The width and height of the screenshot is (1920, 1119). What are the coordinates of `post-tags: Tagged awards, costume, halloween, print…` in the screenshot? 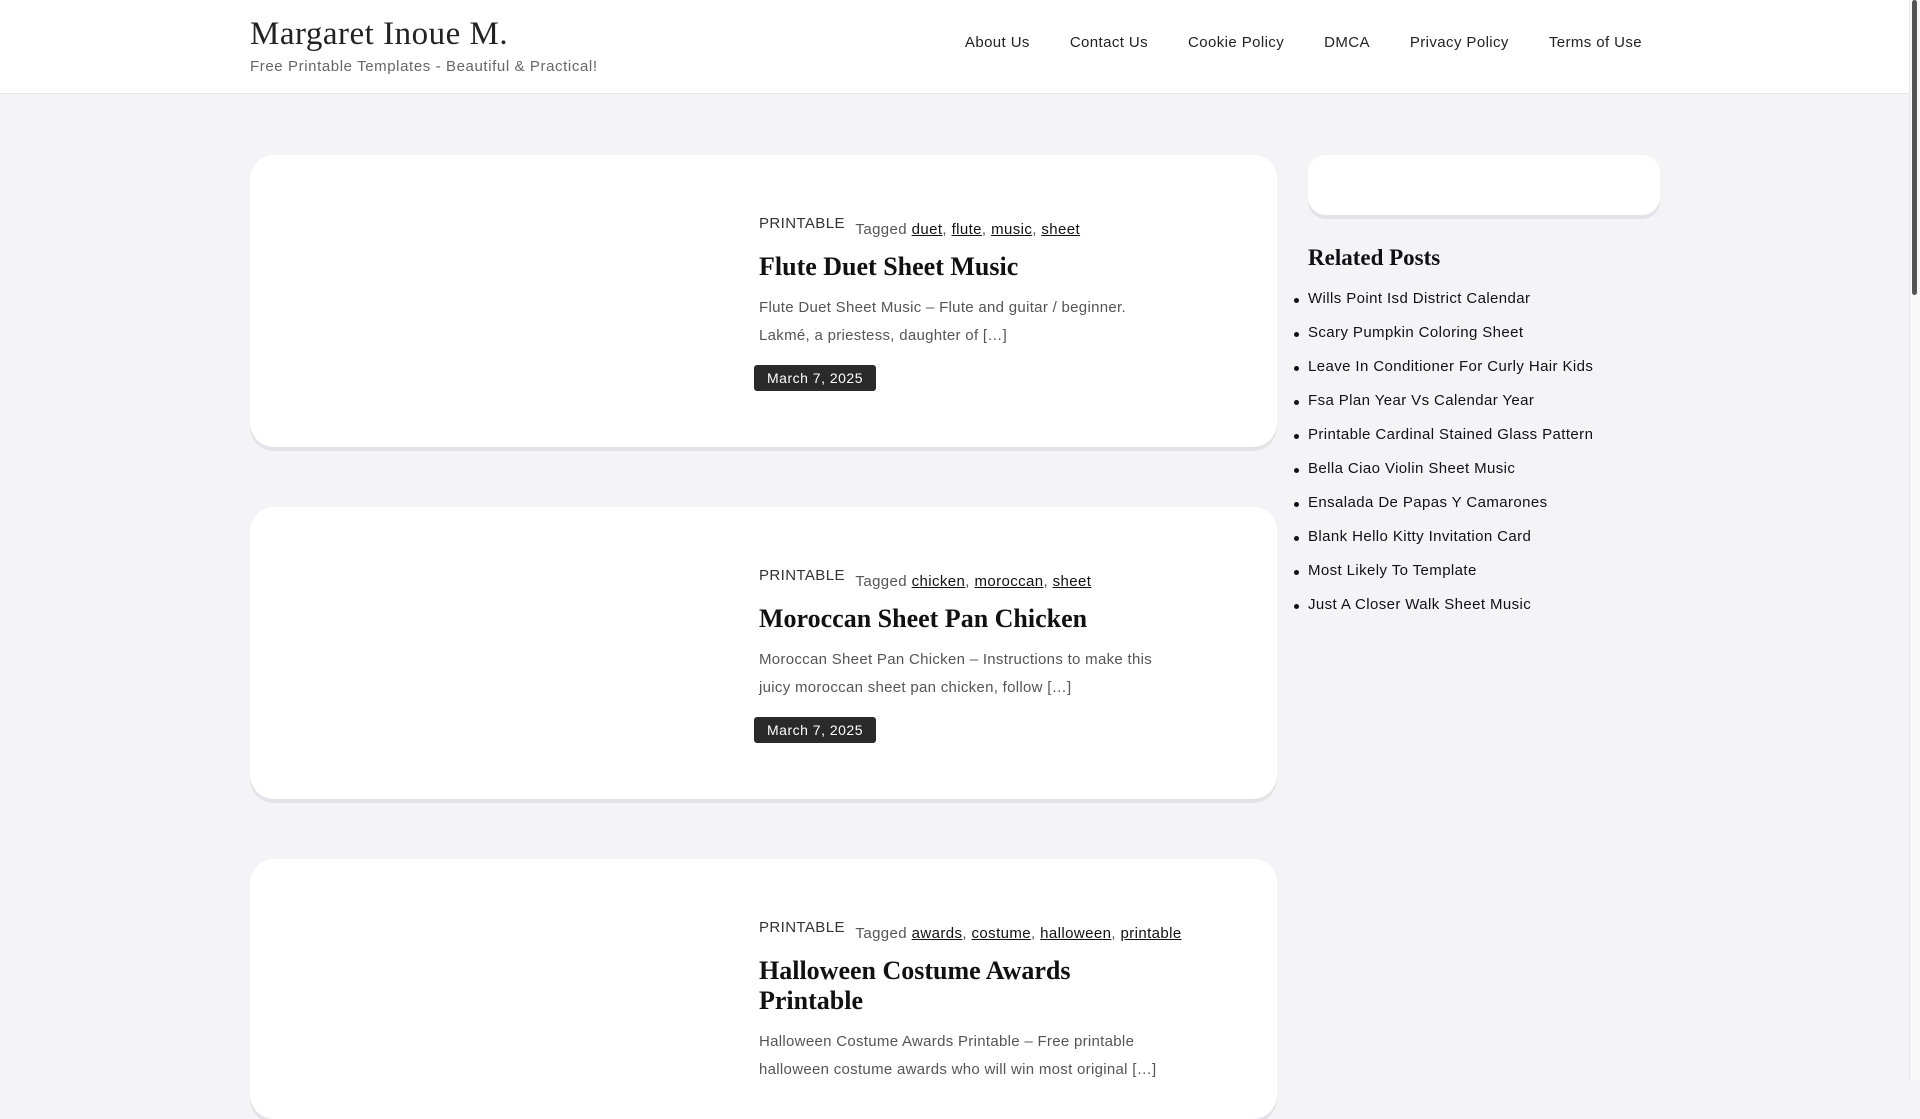 It's located at (1018, 933).